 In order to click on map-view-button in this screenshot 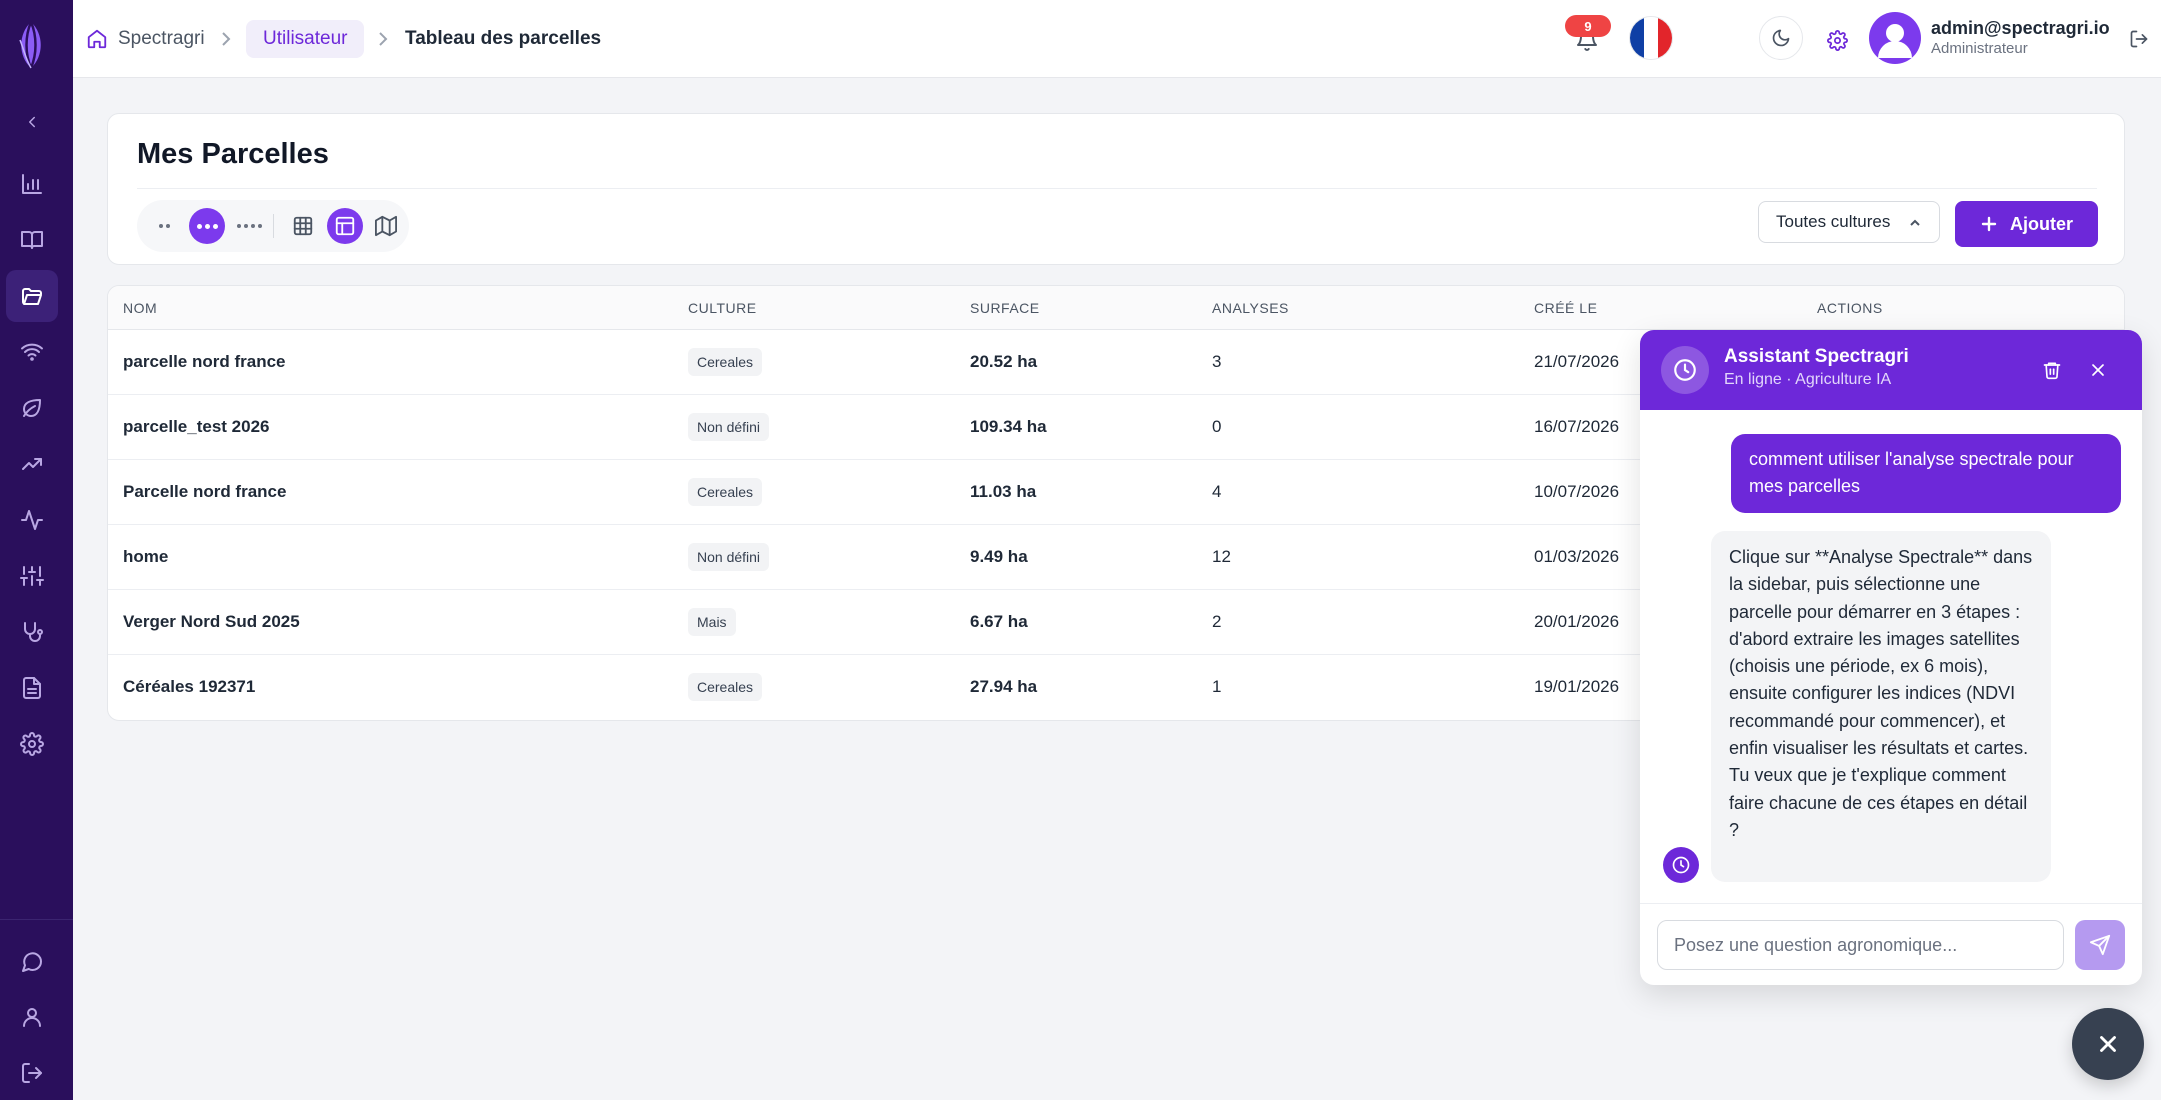, I will do `click(386, 226)`.